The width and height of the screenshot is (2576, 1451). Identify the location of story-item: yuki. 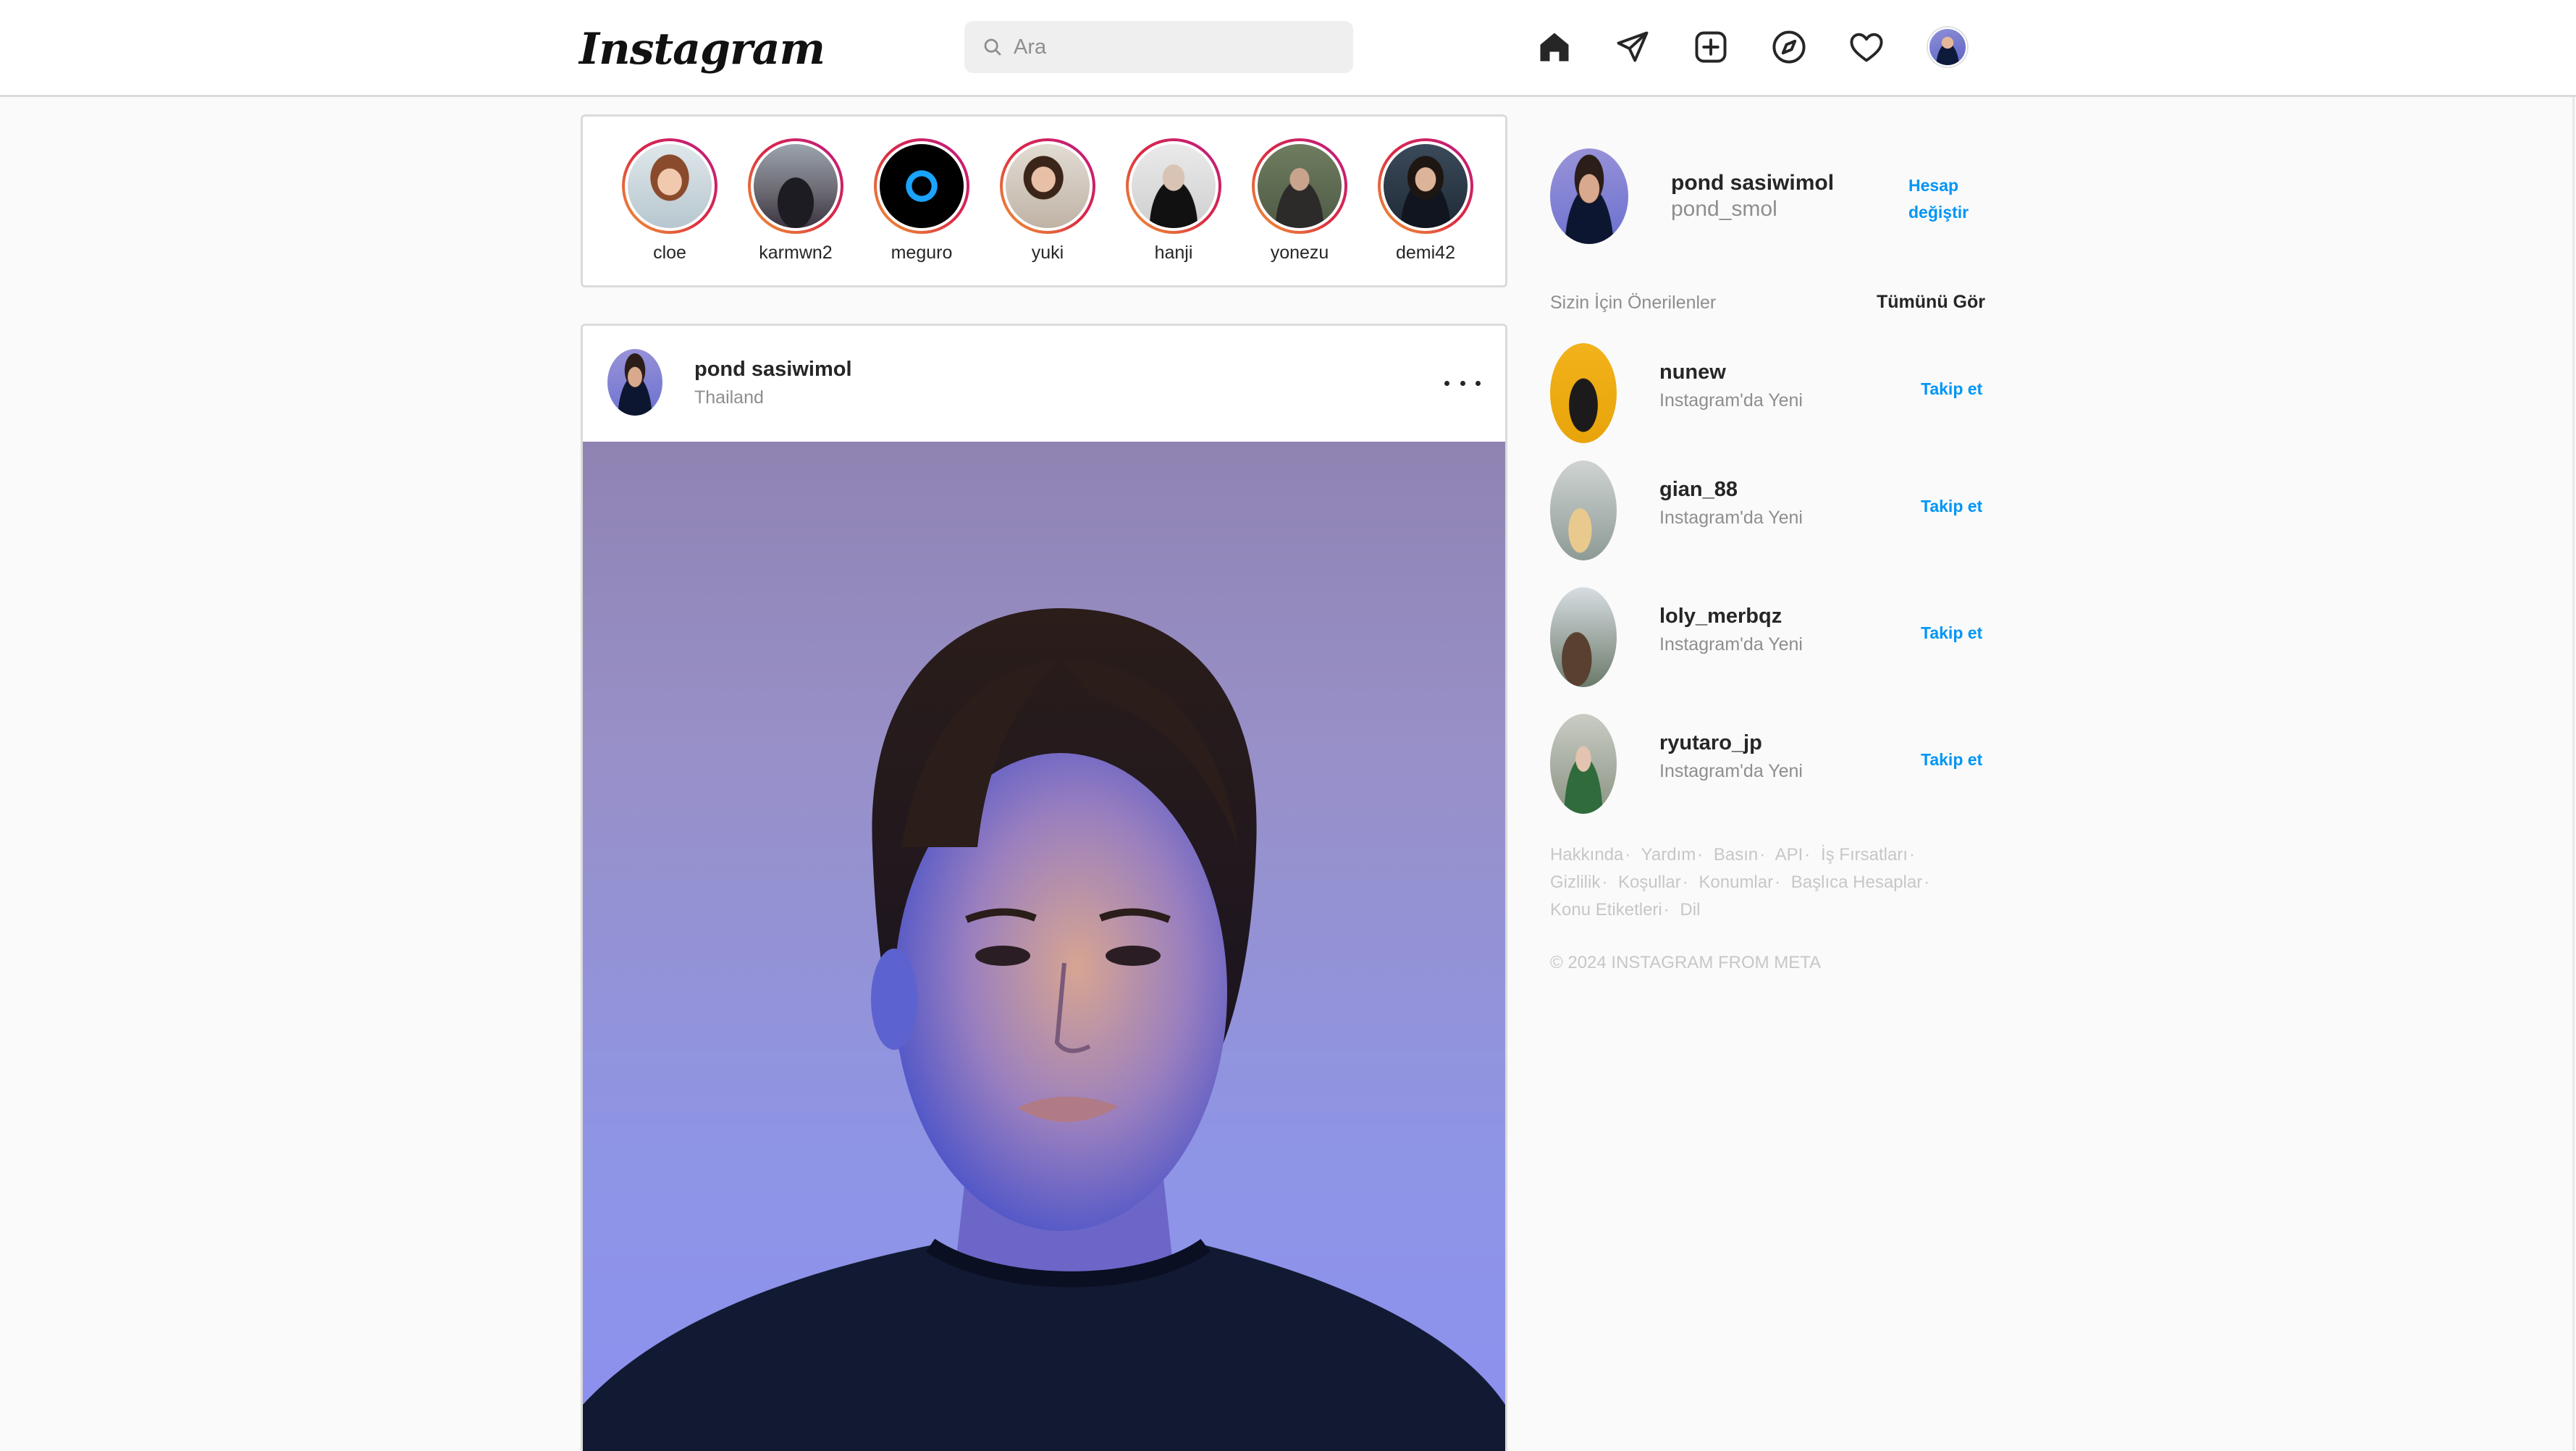
(1047, 201).